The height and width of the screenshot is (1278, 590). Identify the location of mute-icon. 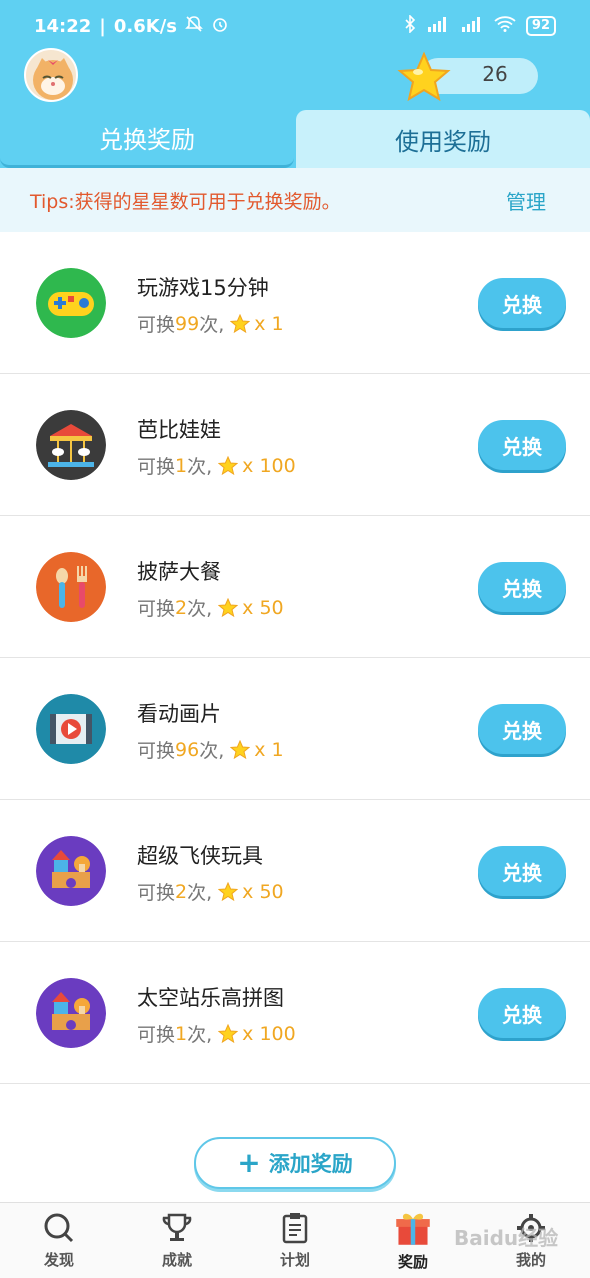
(194, 26).